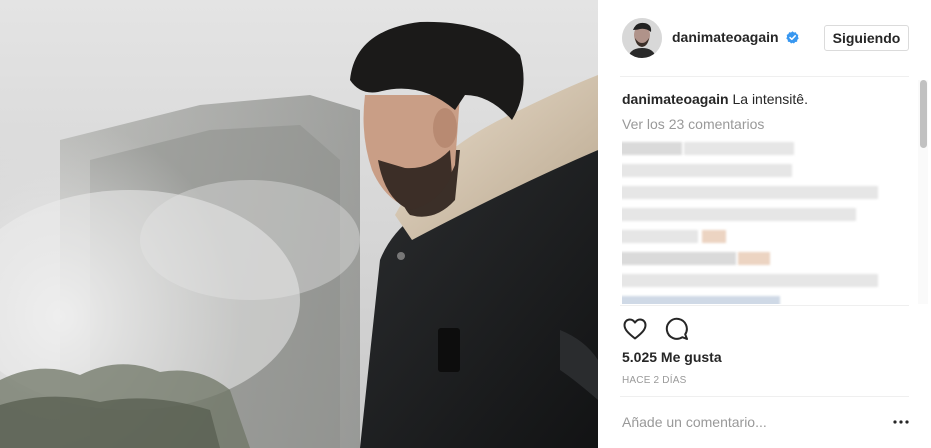 Image resolution: width=931 pixels, height=448 pixels. Describe the element at coordinates (675, 99) in the screenshot. I see `caption-username: danimateoagain` at that location.